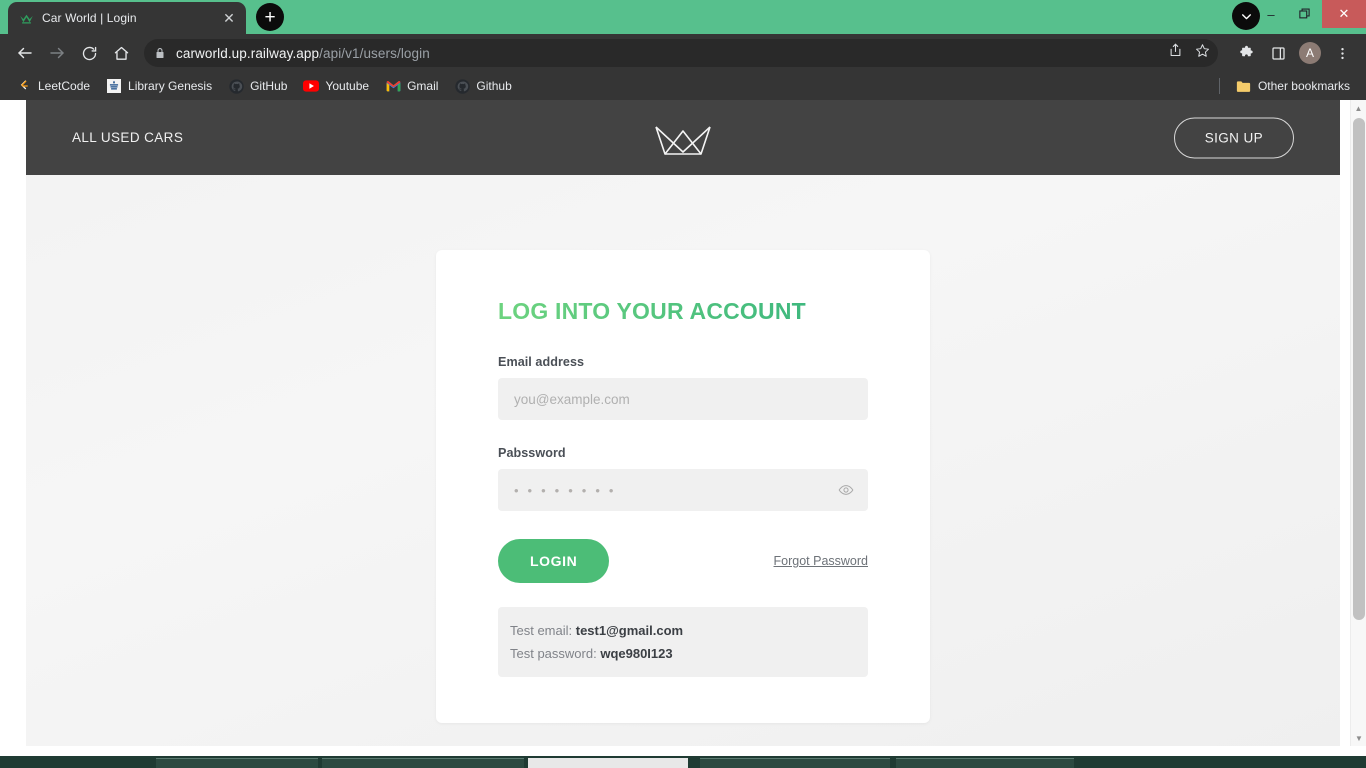 The width and height of the screenshot is (1366, 768). What do you see at coordinates (64, 86) in the screenshot?
I see `bookmark-label: LeetCode` at bounding box center [64, 86].